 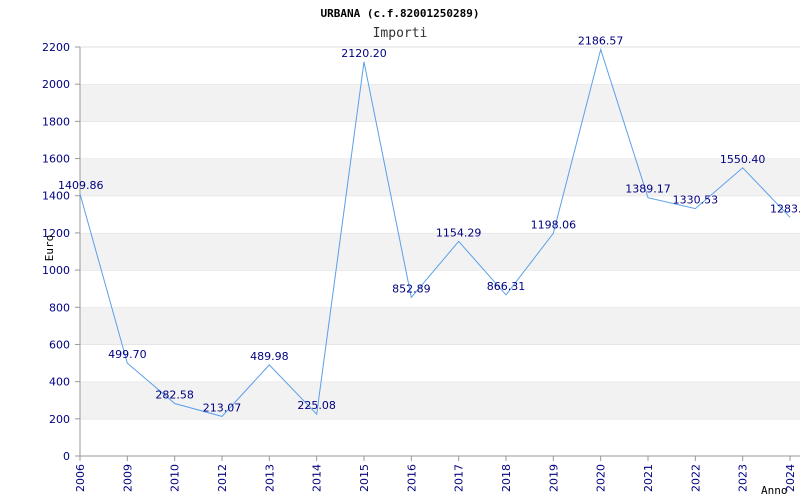 I want to click on data-label: 1198.06, so click(x=554, y=224).